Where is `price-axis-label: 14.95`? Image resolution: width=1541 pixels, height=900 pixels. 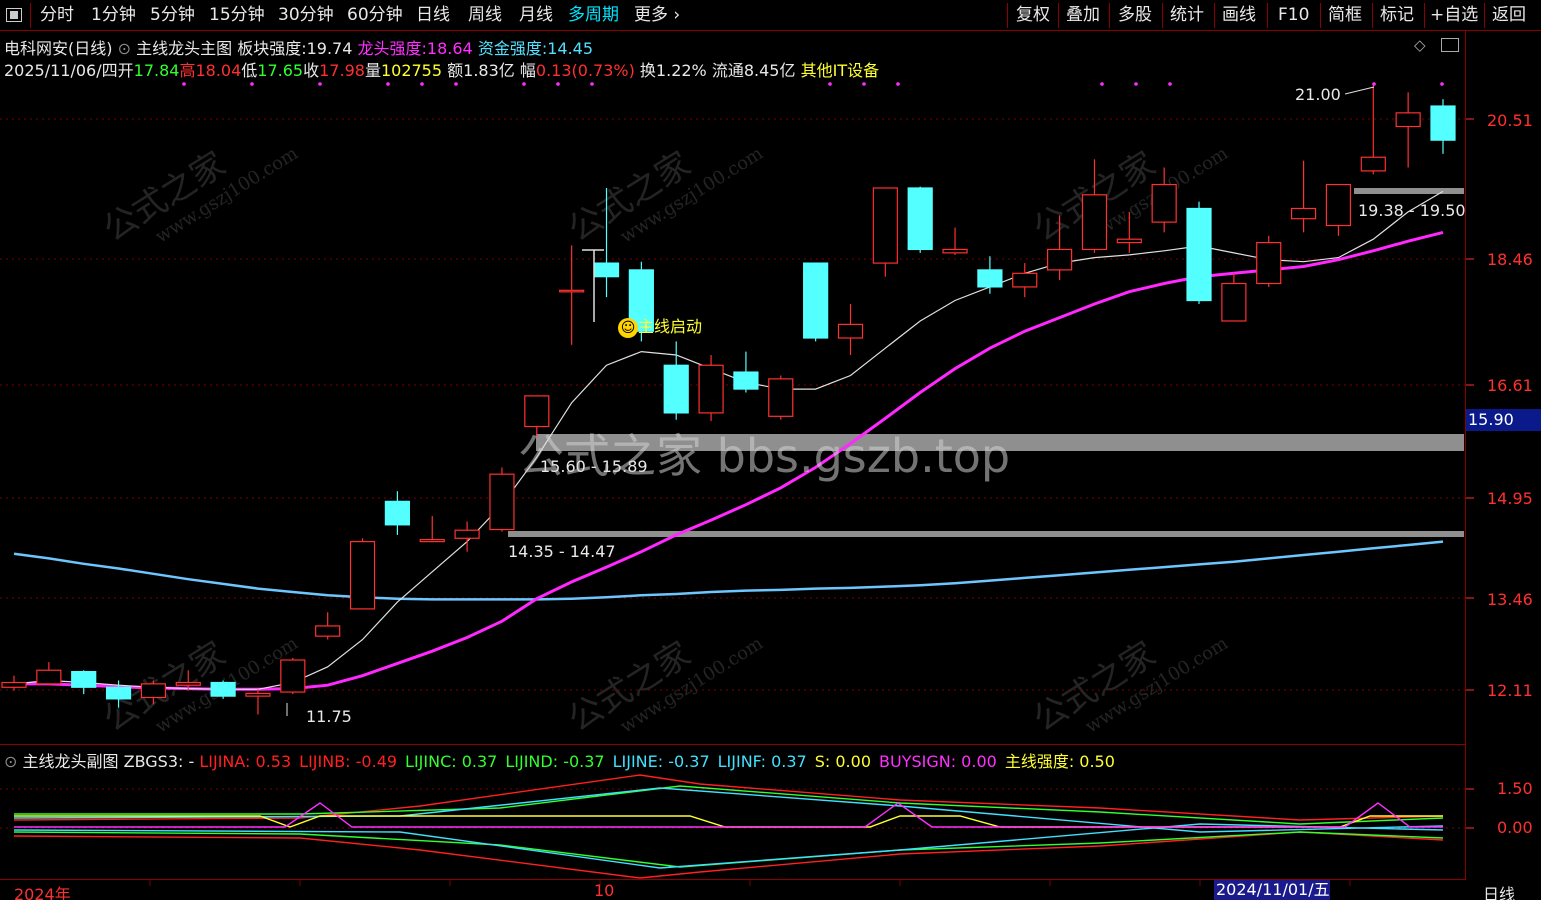
price-axis-label: 14.95 is located at coordinates (1510, 498).